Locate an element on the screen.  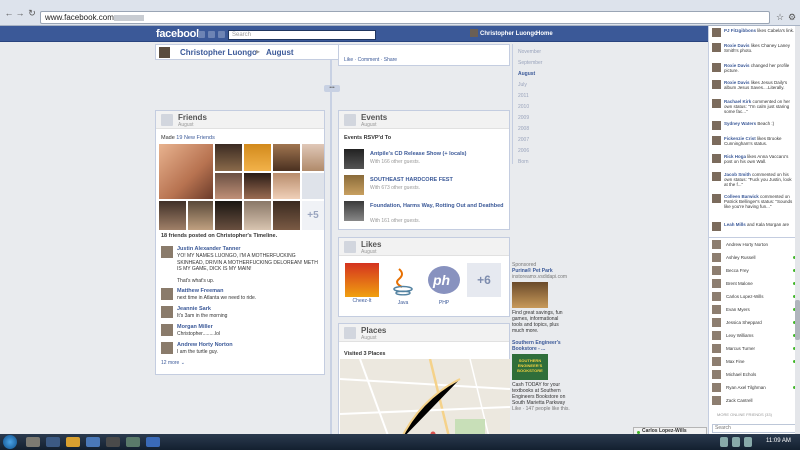
card-title: Events is located at coordinates (374, 117).